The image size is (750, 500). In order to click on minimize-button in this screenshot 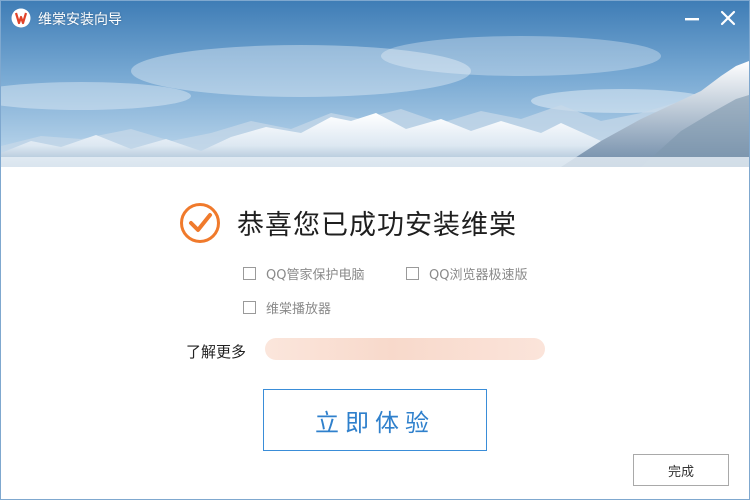, I will do `click(692, 18)`.